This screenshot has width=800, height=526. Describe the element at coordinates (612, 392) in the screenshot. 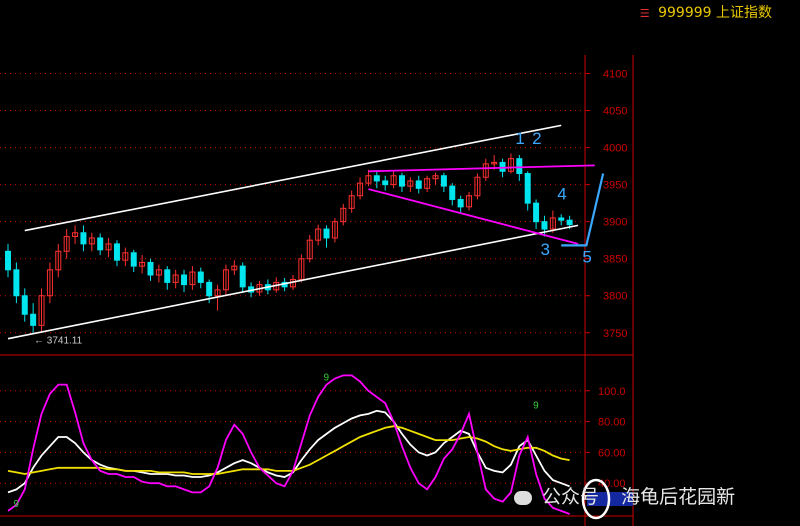

I see `kdj-tick-label: 100.0` at that location.